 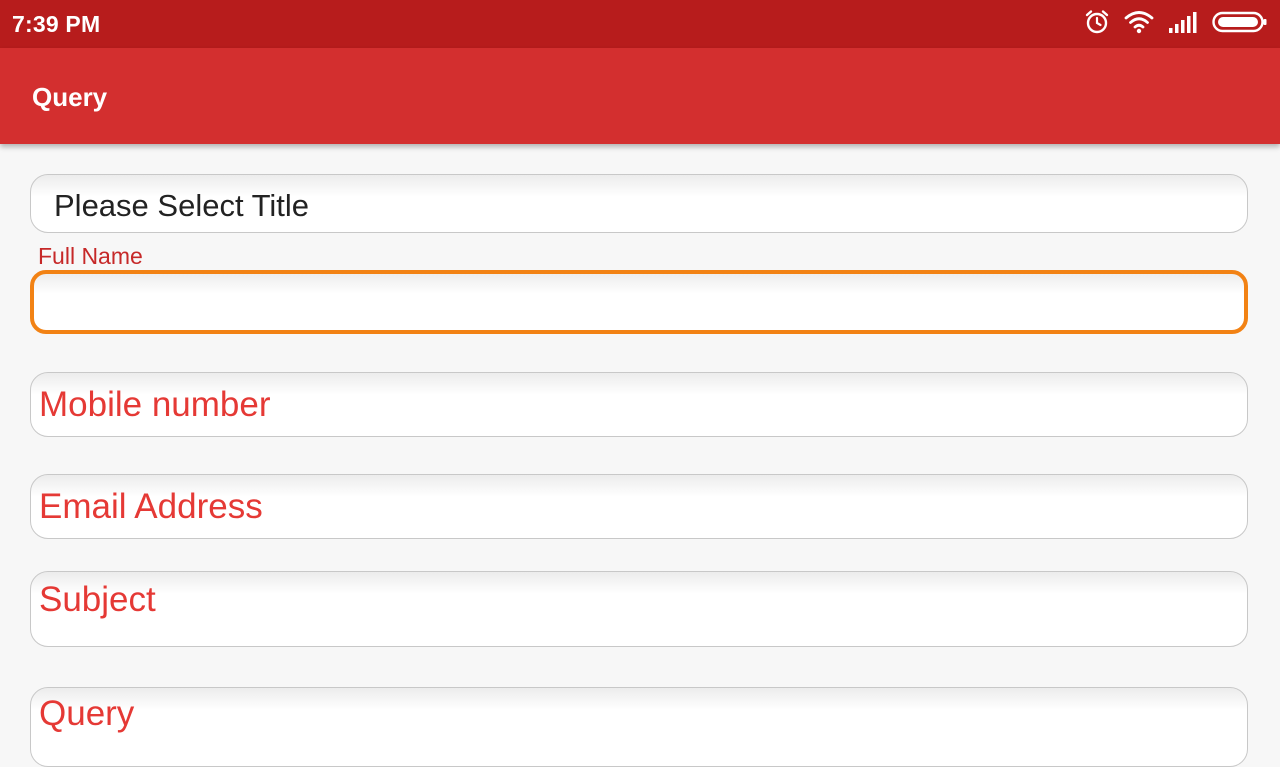 I want to click on subject-placeholder: Subject, so click(x=97, y=599).